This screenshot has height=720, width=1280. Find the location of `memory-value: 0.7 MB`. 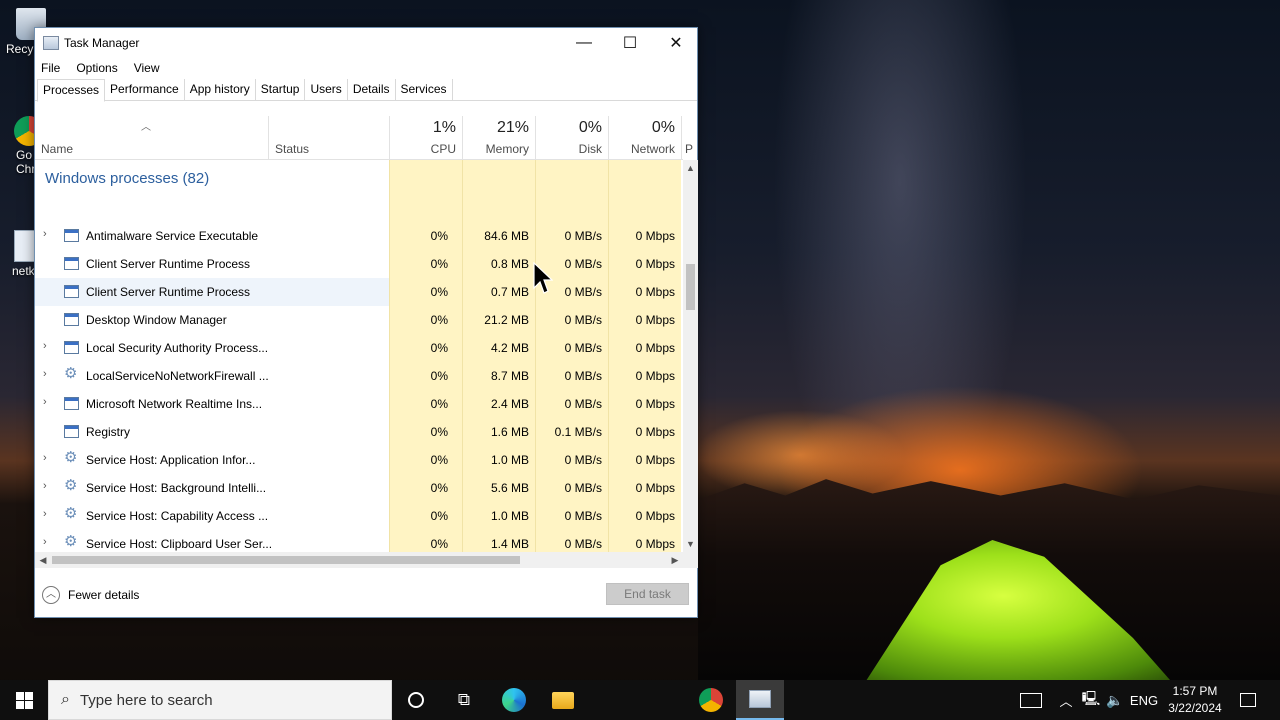

memory-value: 0.7 MB is located at coordinates (509, 292).